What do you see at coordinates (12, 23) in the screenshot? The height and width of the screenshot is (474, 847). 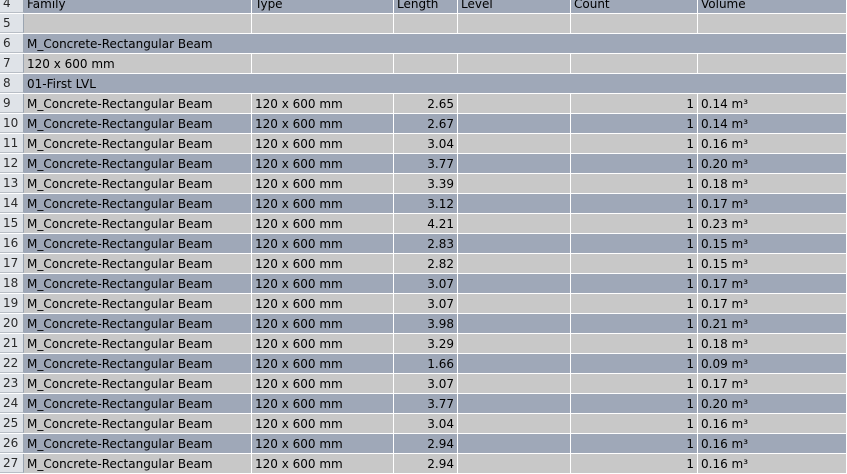 I see `row-number: 5` at bounding box center [12, 23].